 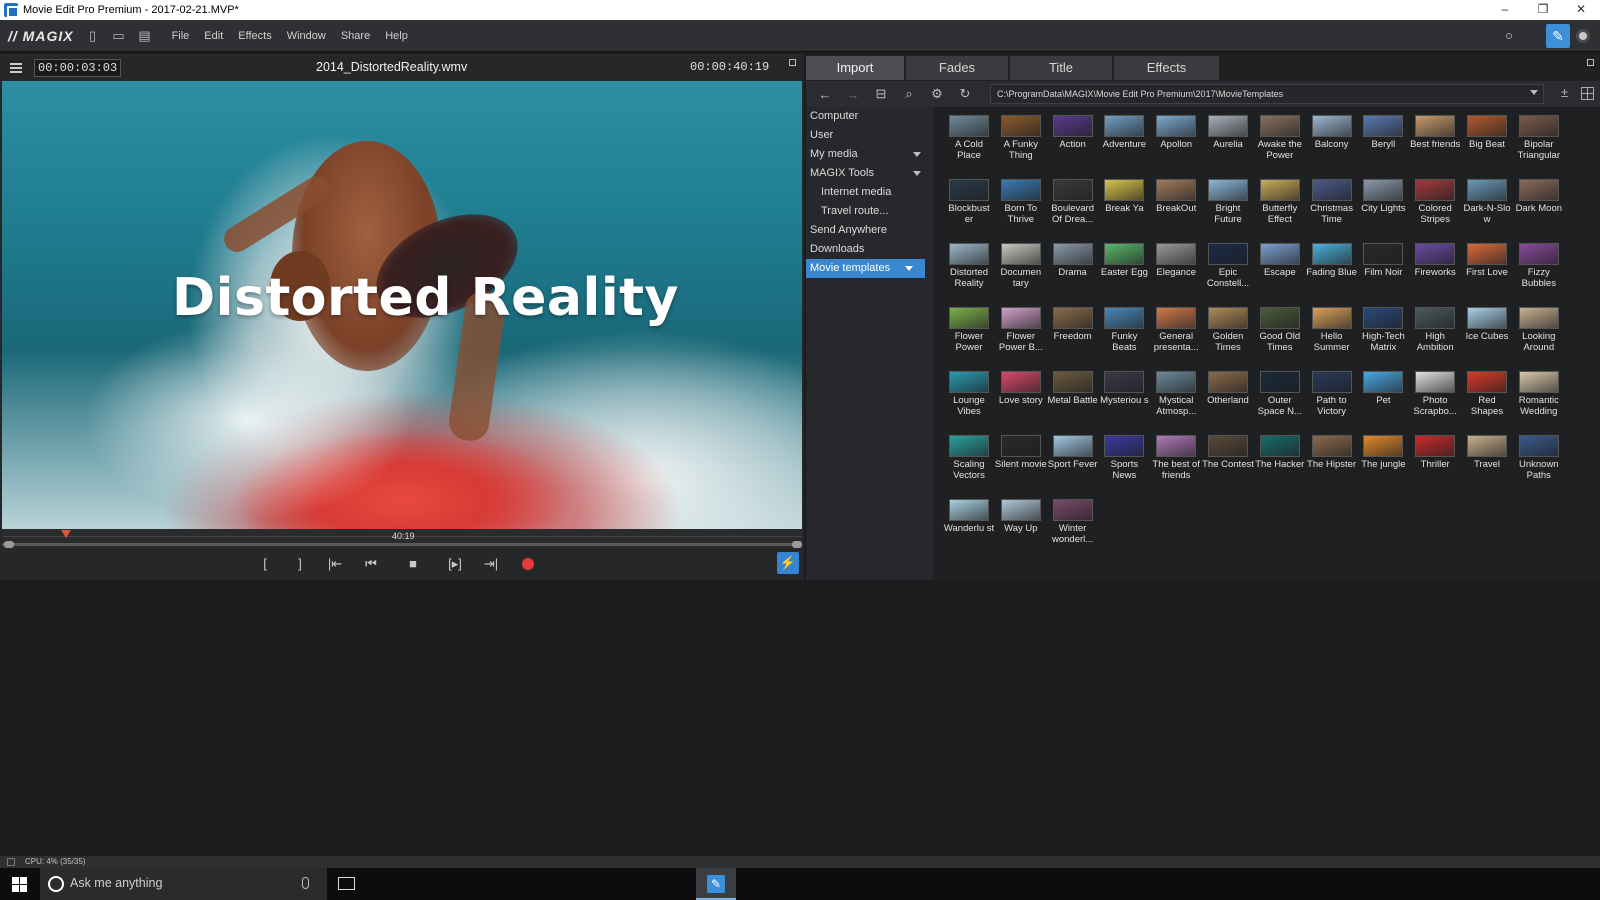 I want to click on template-tile: Red Shapes, so click(x=1487, y=403).